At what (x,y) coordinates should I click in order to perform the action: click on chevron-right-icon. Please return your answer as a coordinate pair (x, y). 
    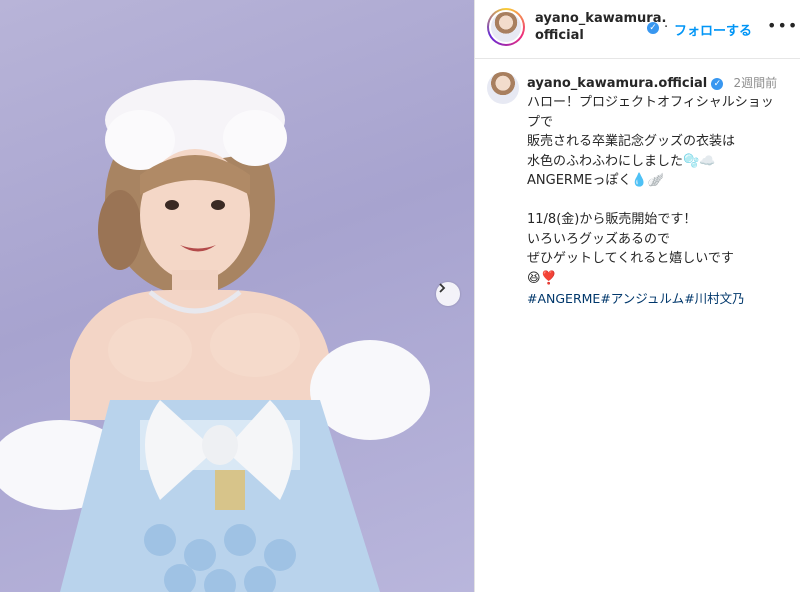
    Looking at the image, I should click on (442, 288).